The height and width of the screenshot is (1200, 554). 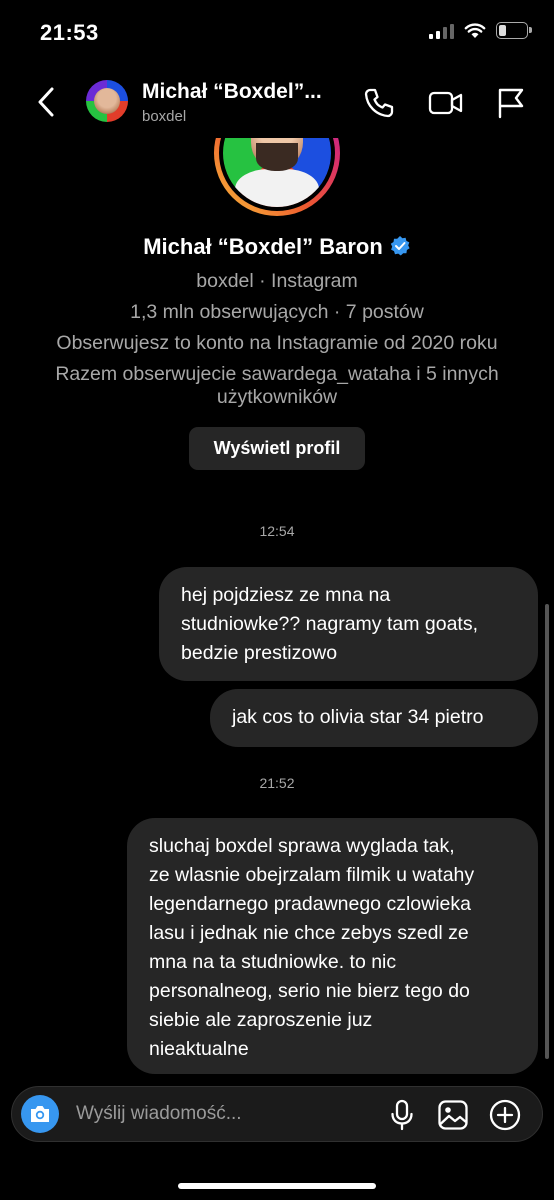 I want to click on profile-source: boxdel · Instagram, so click(x=277, y=281).